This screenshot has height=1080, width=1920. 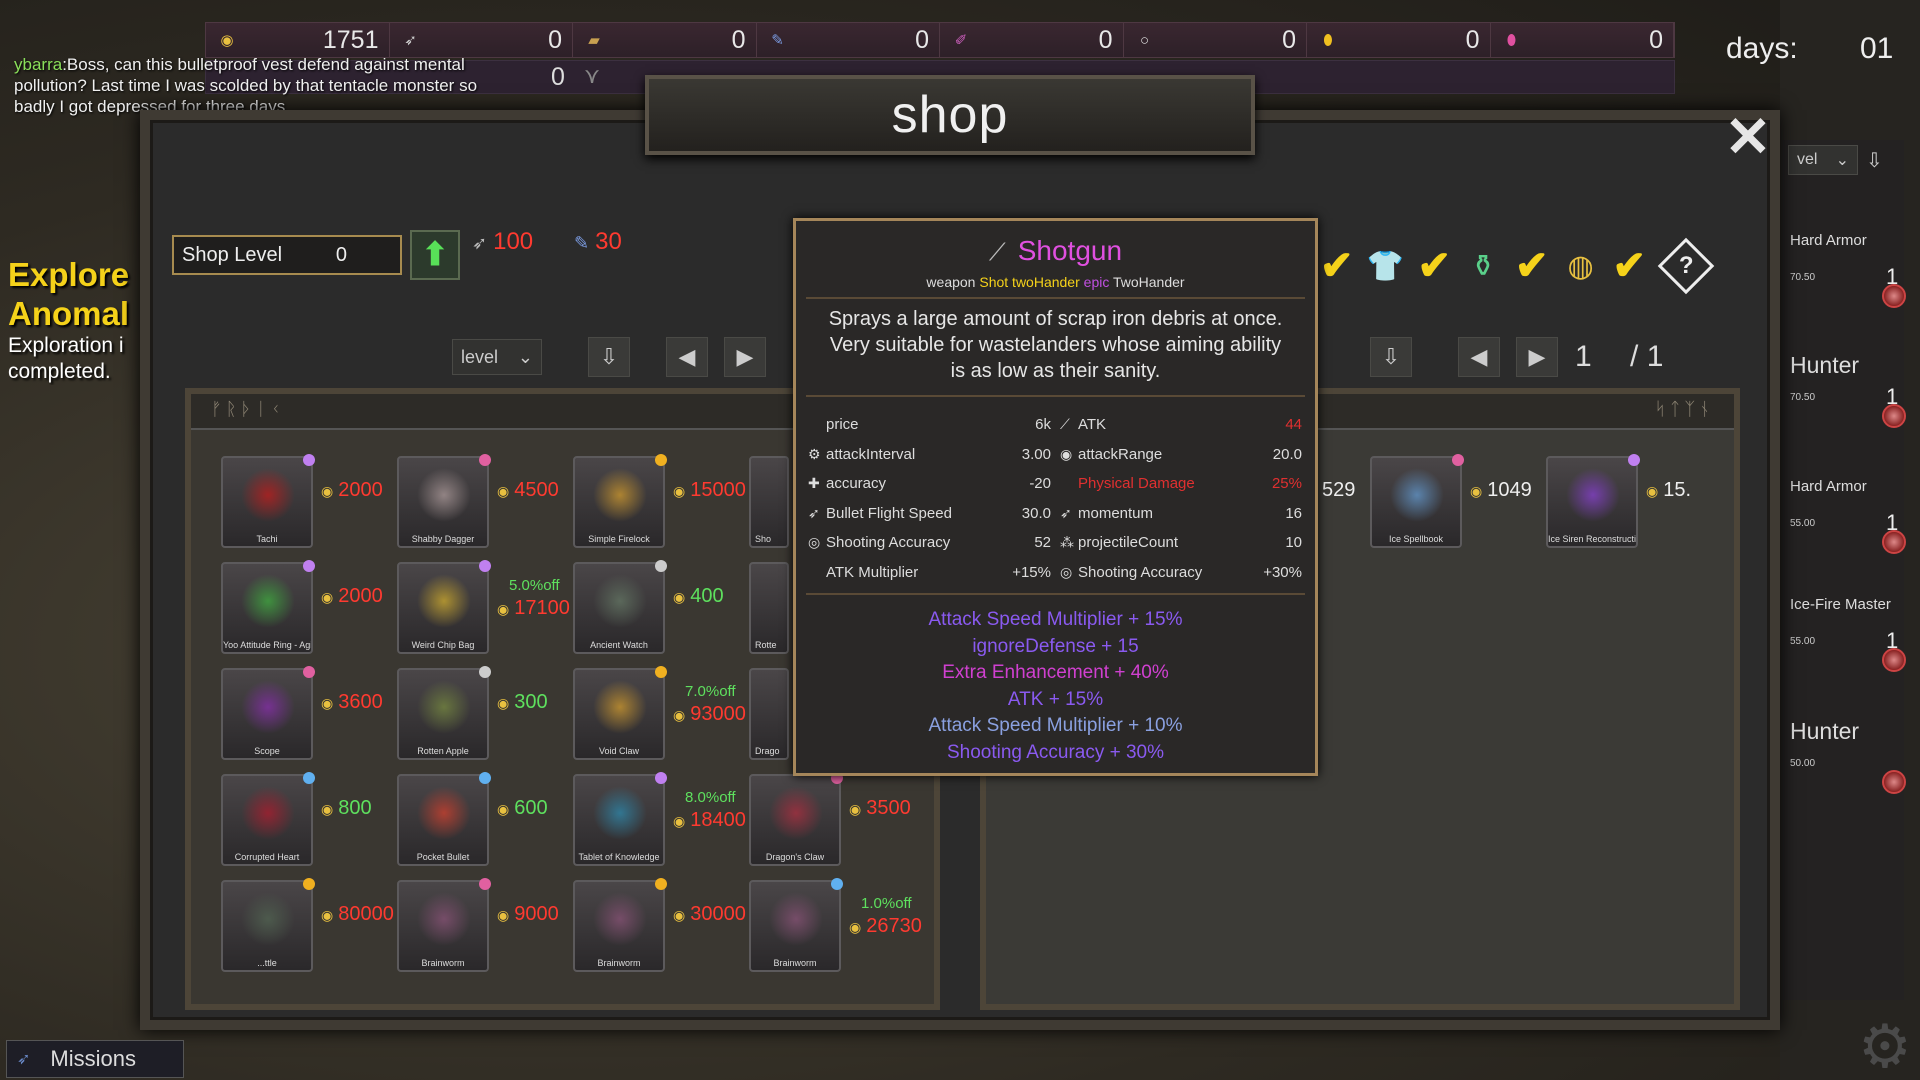 What do you see at coordinates (444, 607) in the screenshot?
I see `item-slot: Weird Chip Bag` at bounding box center [444, 607].